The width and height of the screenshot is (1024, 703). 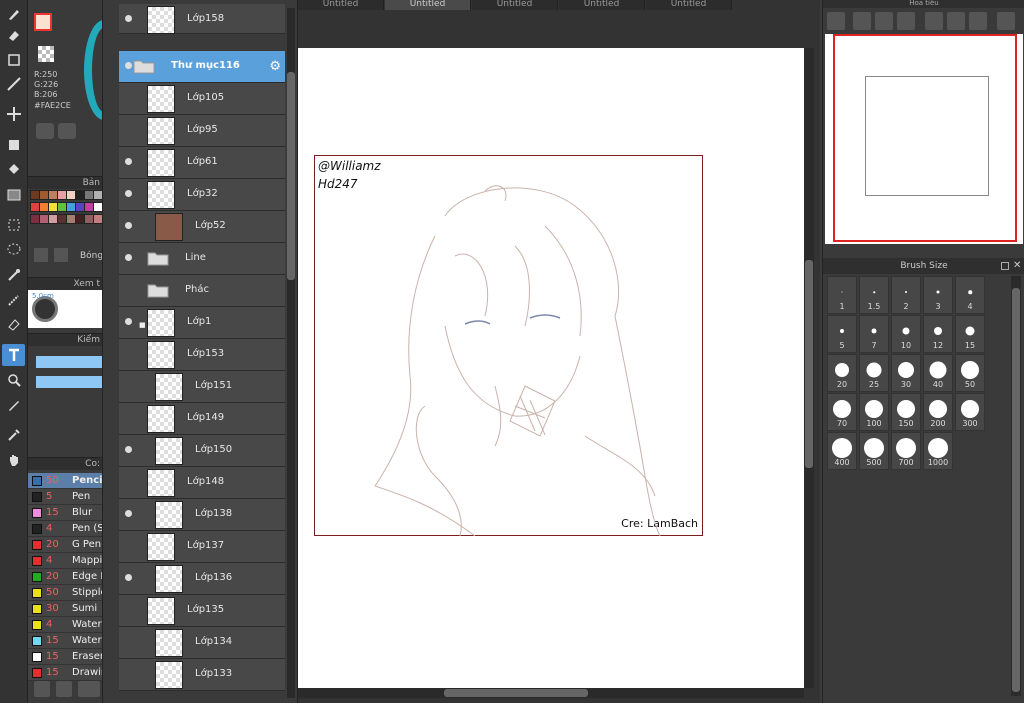 What do you see at coordinates (924, 139) in the screenshot?
I see `navigator-preview` at bounding box center [924, 139].